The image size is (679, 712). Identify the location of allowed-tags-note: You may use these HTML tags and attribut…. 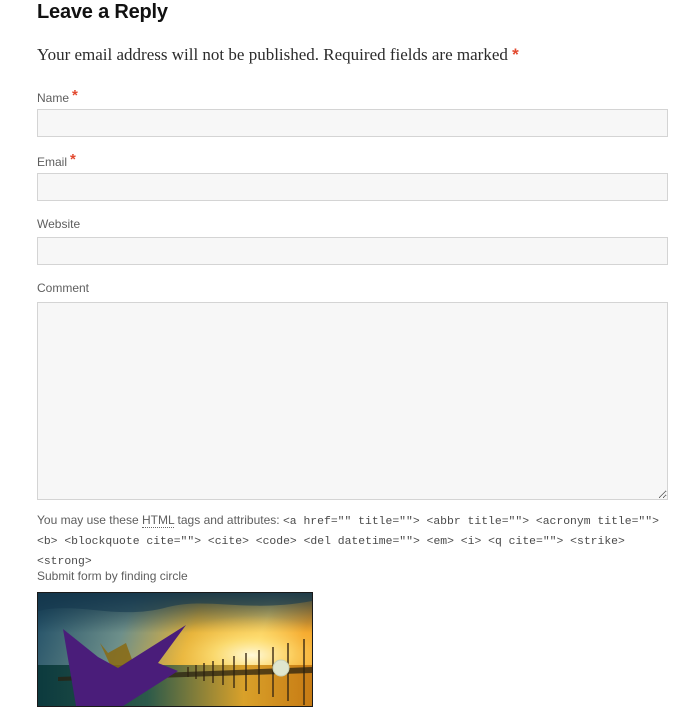
(353, 541).